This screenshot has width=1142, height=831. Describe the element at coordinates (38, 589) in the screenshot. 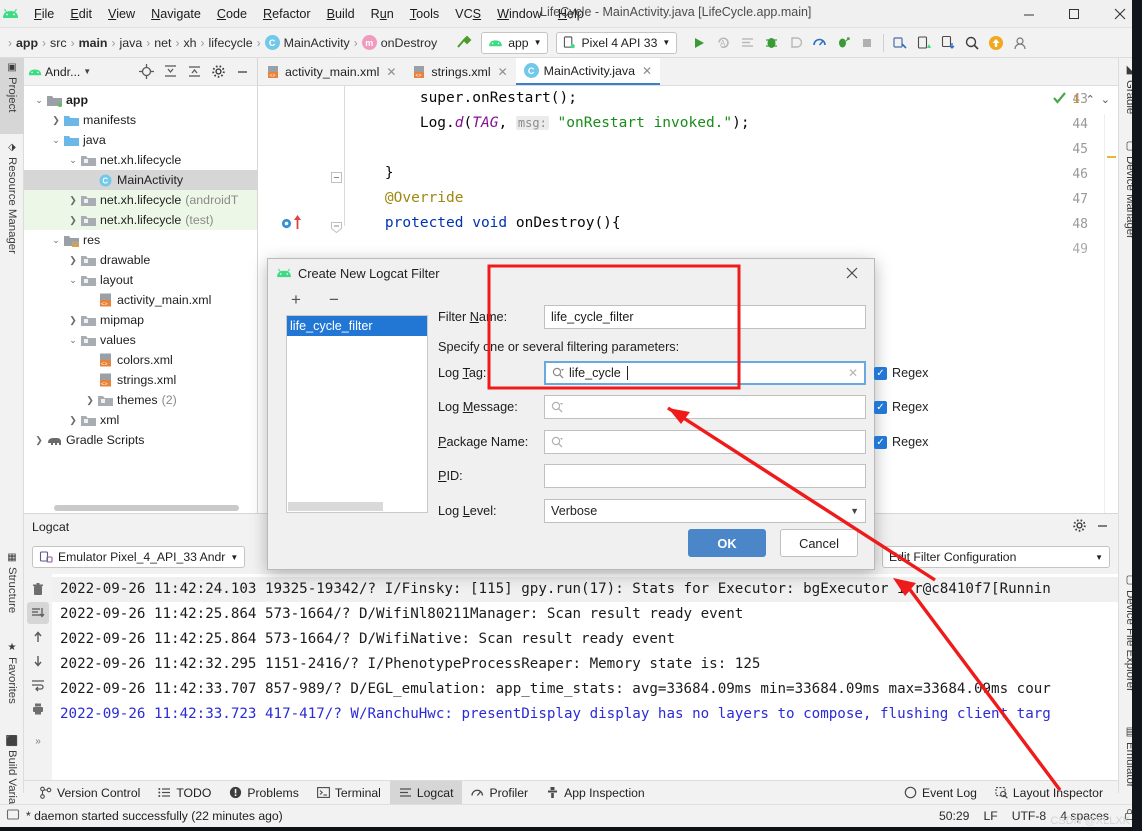

I see `clear-logcat-icon` at that location.